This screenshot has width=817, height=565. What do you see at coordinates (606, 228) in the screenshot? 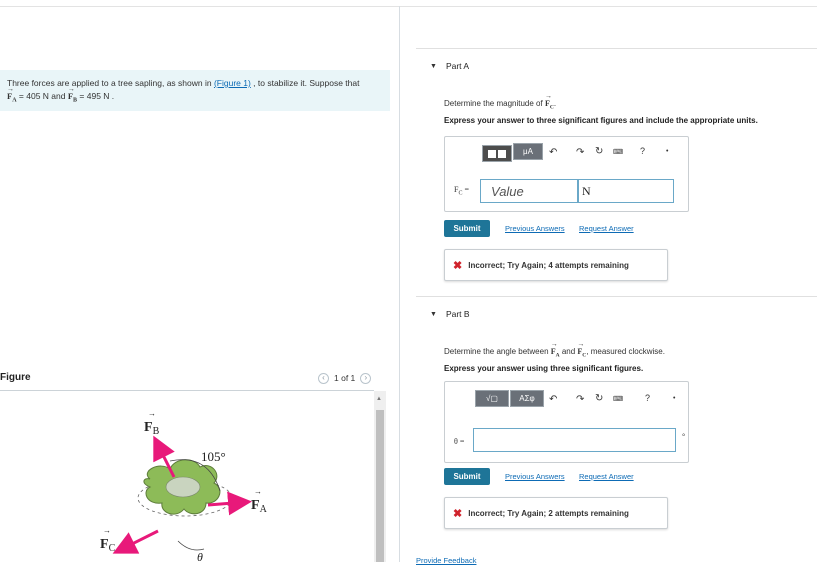
I see `part-a-request-answer-link: Request Answer` at bounding box center [606, 228].